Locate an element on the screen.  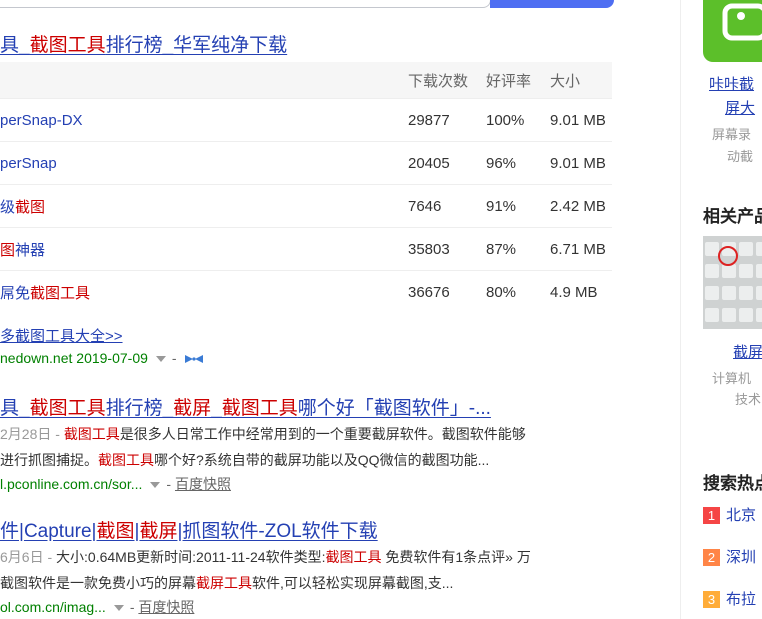
hot-search-text: 北京 is located at coordinates (741, 515).